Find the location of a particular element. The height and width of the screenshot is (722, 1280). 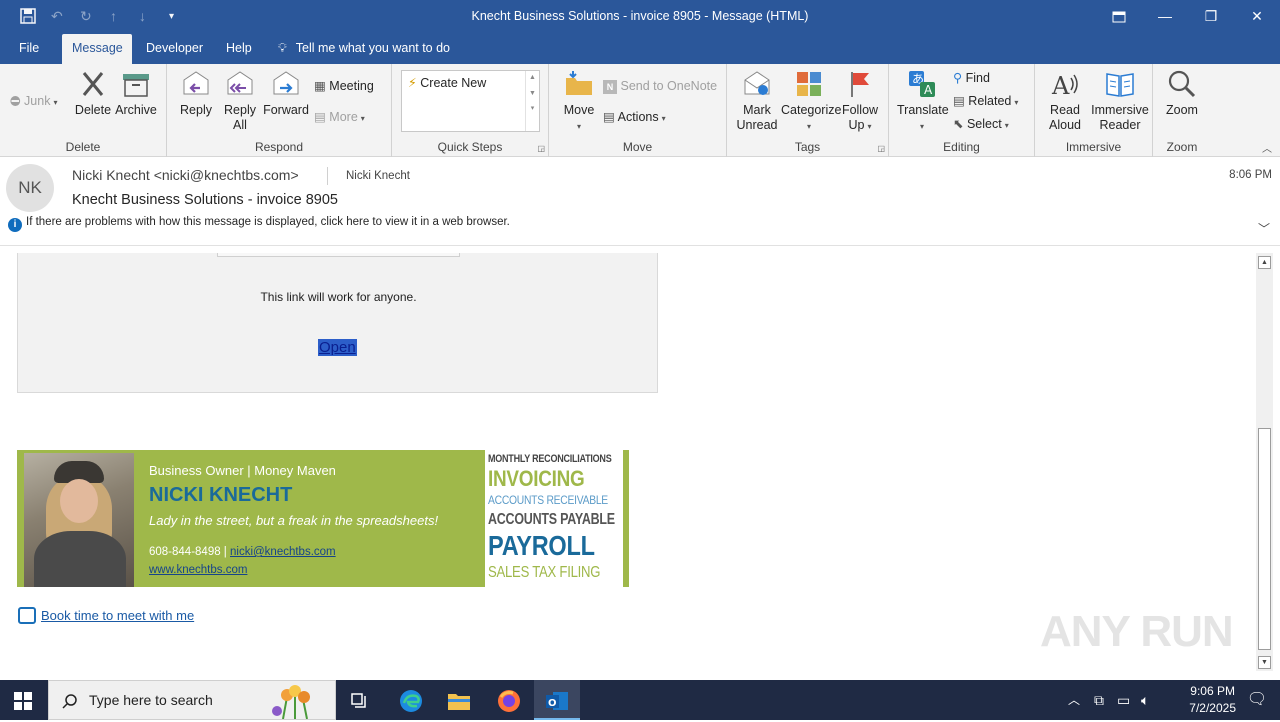

immersive-reader-button: Immersive Reader is located at coordinates (1120, 100).